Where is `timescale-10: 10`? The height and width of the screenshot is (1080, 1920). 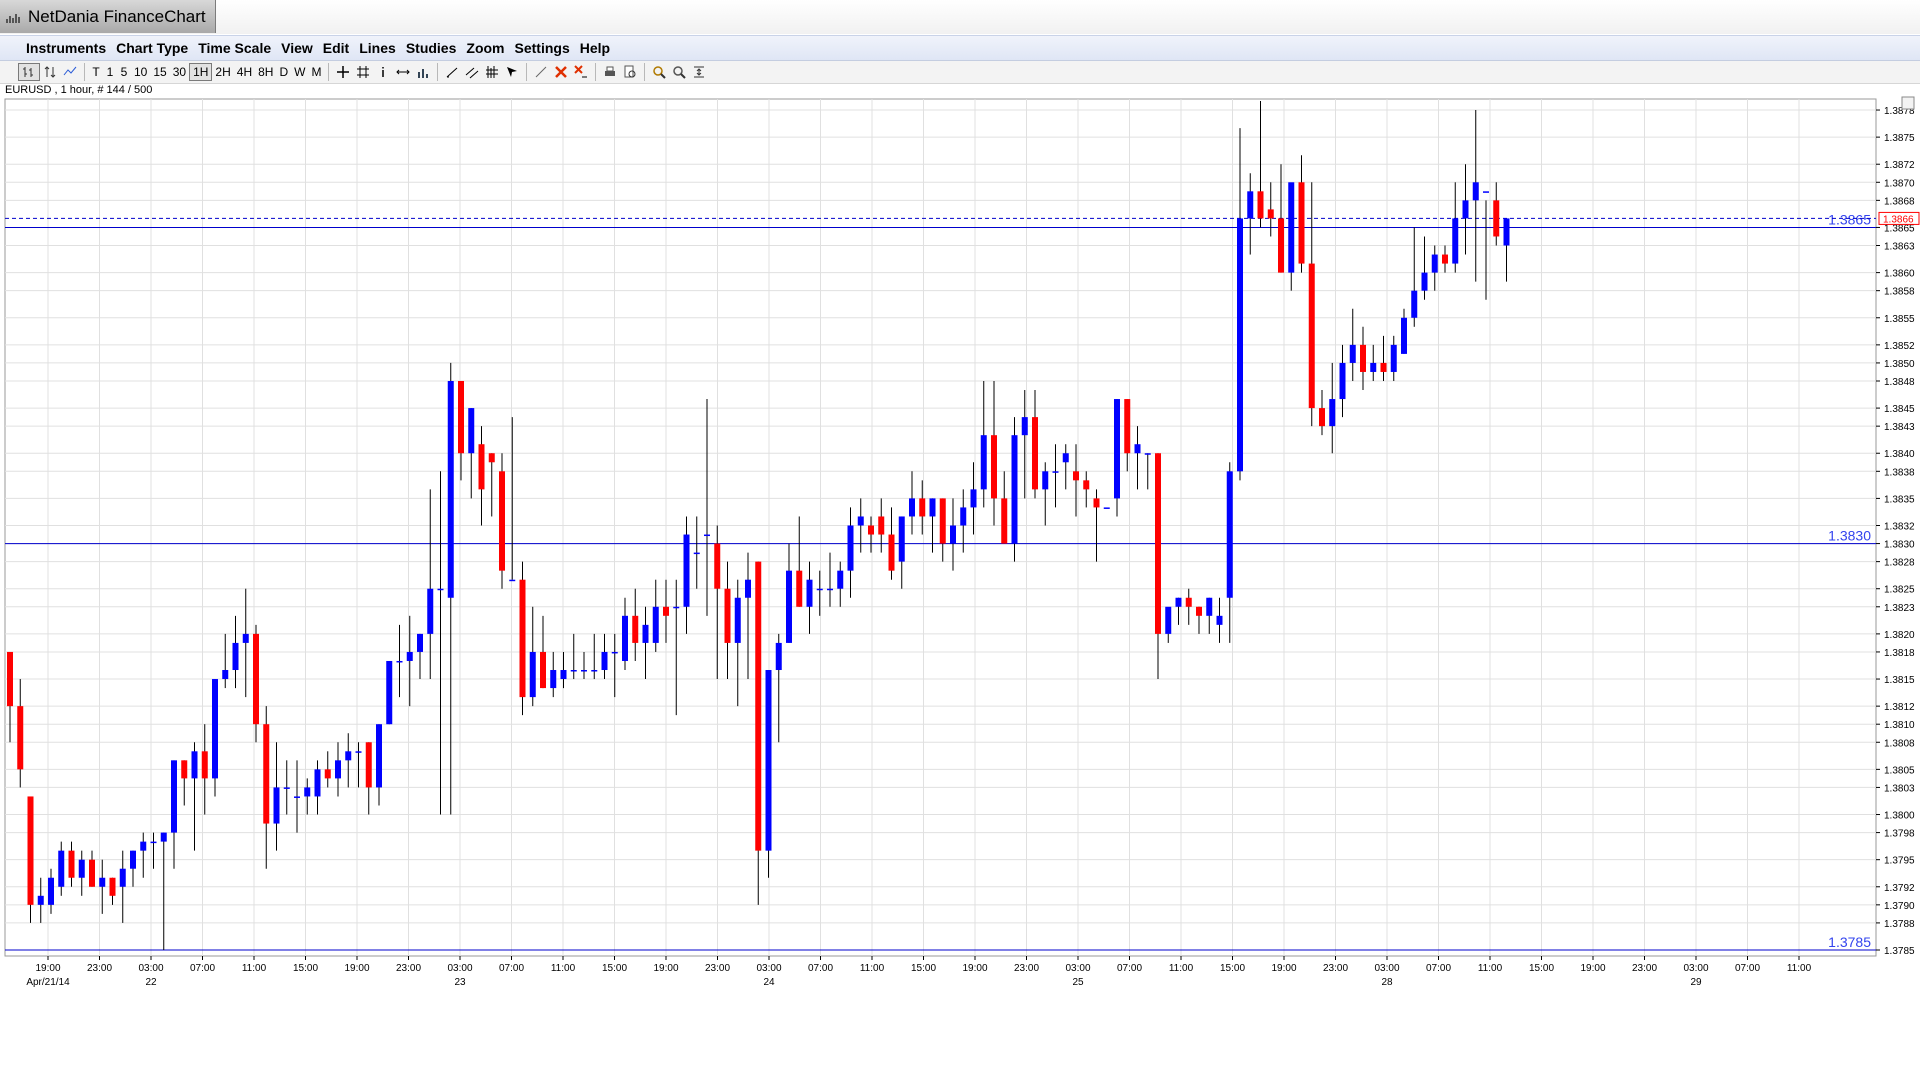
timescale-10: 10 is located at coordinates (140, 72).